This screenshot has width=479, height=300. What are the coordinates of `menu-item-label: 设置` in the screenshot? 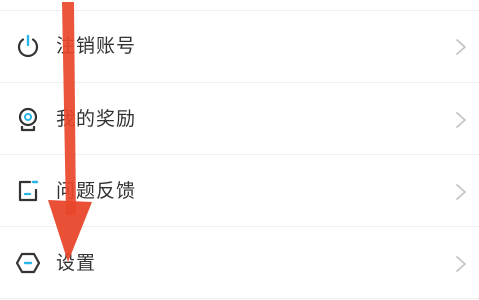 It's located at (76, 263).